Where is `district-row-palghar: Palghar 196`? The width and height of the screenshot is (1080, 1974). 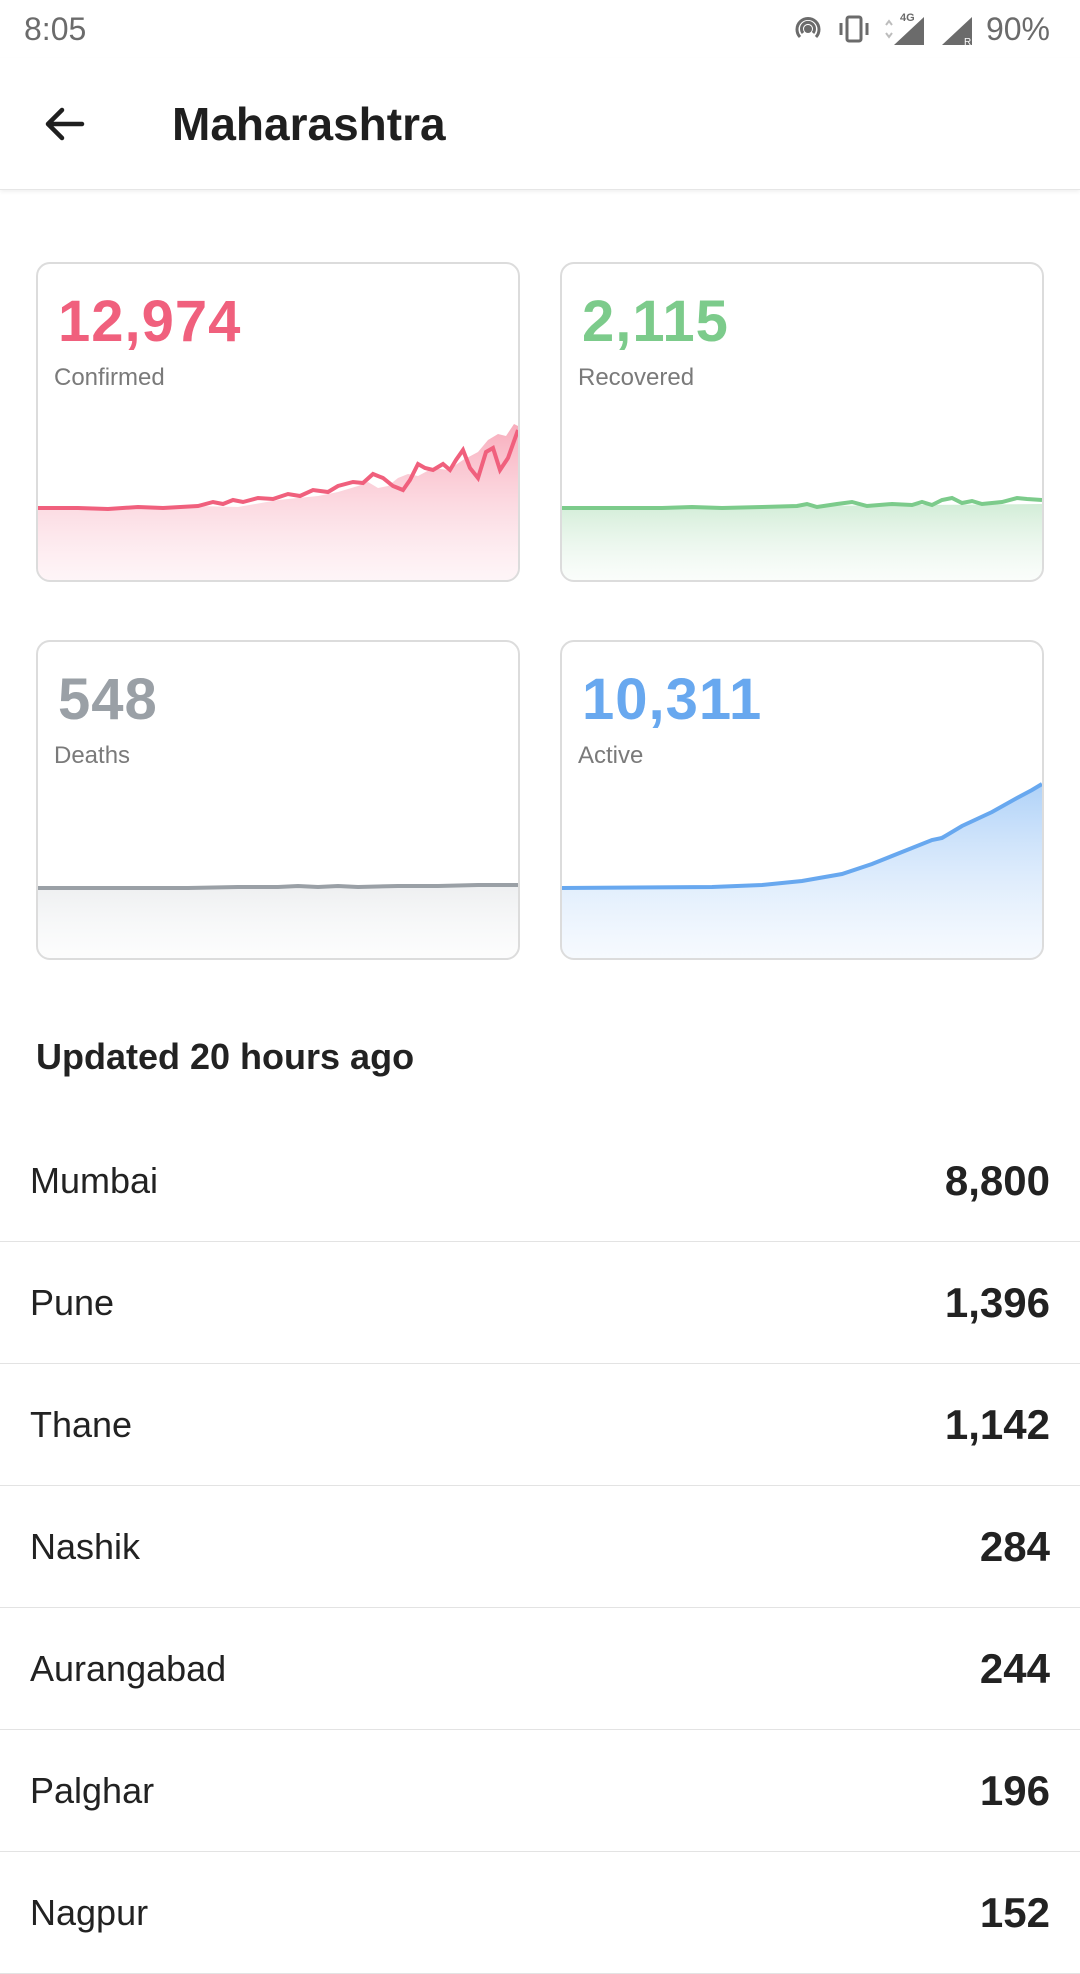
district-row-palghar: Palghar 196 is located at coordinates (540, 1791).